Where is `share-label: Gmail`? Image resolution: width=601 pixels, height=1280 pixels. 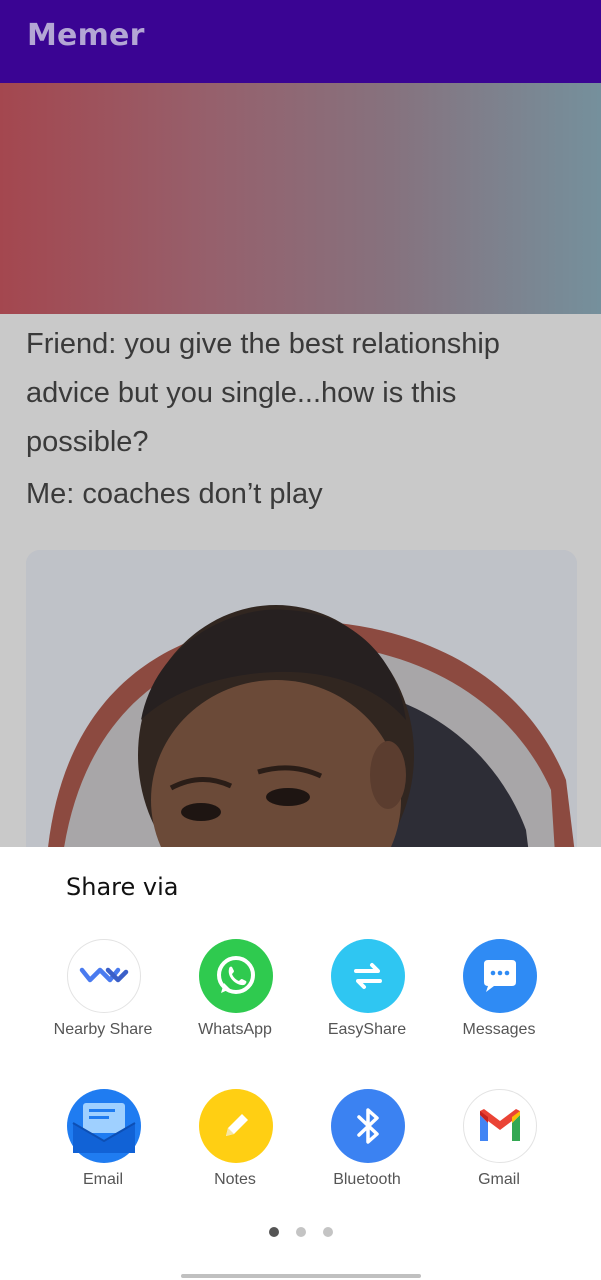
share-label: Gmail is located at coordinates (499, 1179).